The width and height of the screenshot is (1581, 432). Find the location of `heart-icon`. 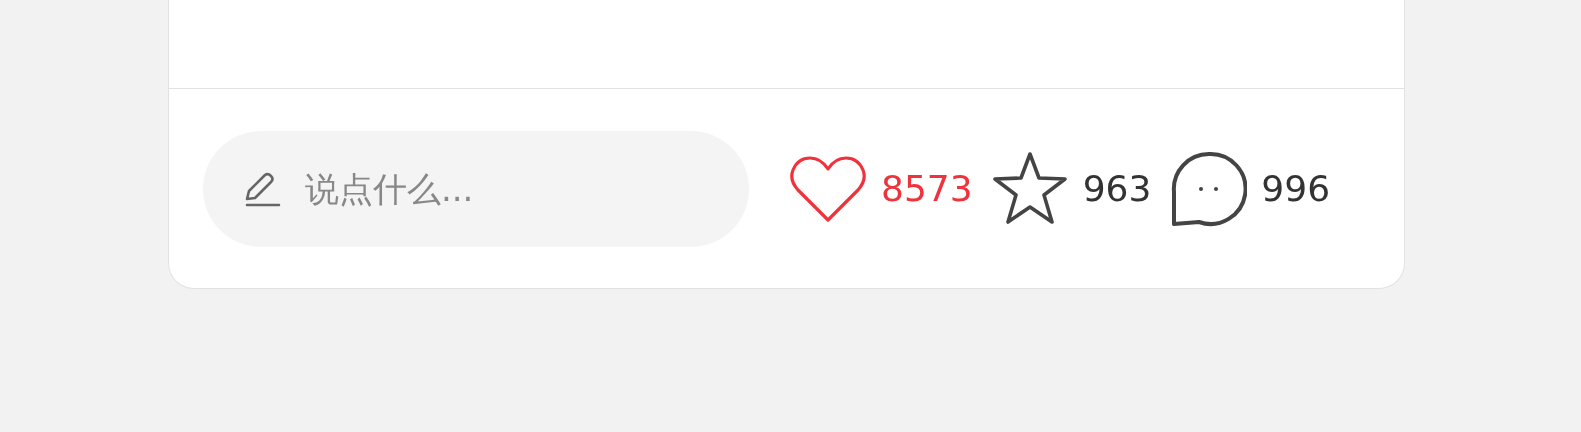

heart-icon is located at coordinates (828, 188).